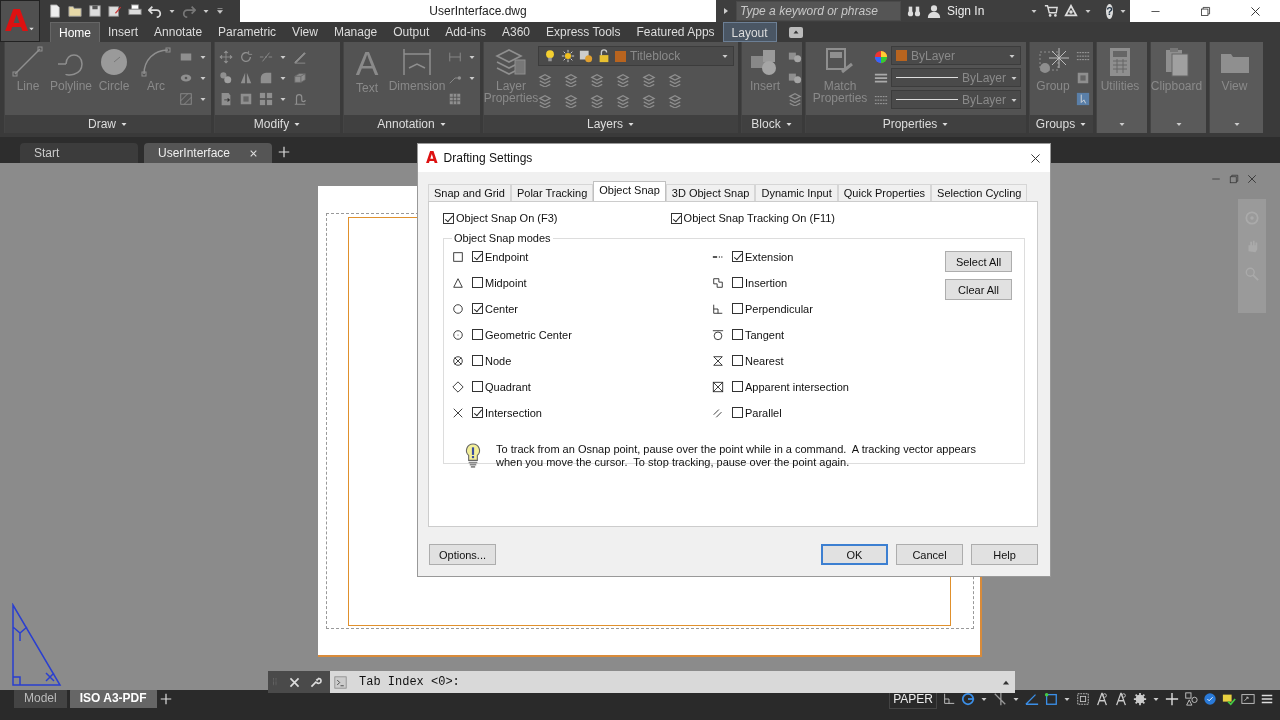 The width and height of the screenshot is (1280, 720). I want to click on ribbon-tab: Output, so click(411, 32).